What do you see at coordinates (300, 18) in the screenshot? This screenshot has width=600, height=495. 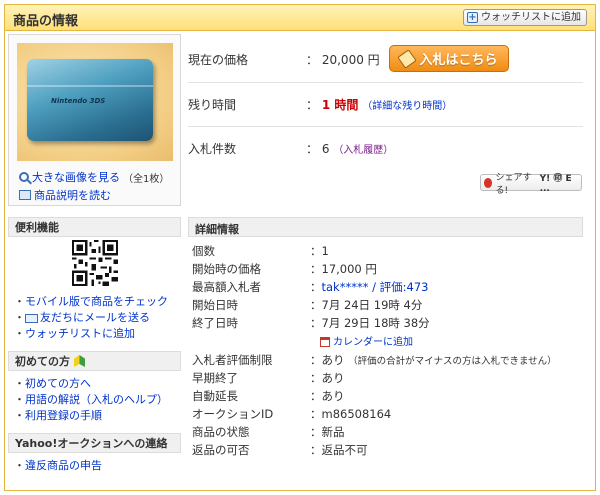 I see `panel-header: 商品の情報 + ウォッチリストに追加` at bounding box center [300, 18].